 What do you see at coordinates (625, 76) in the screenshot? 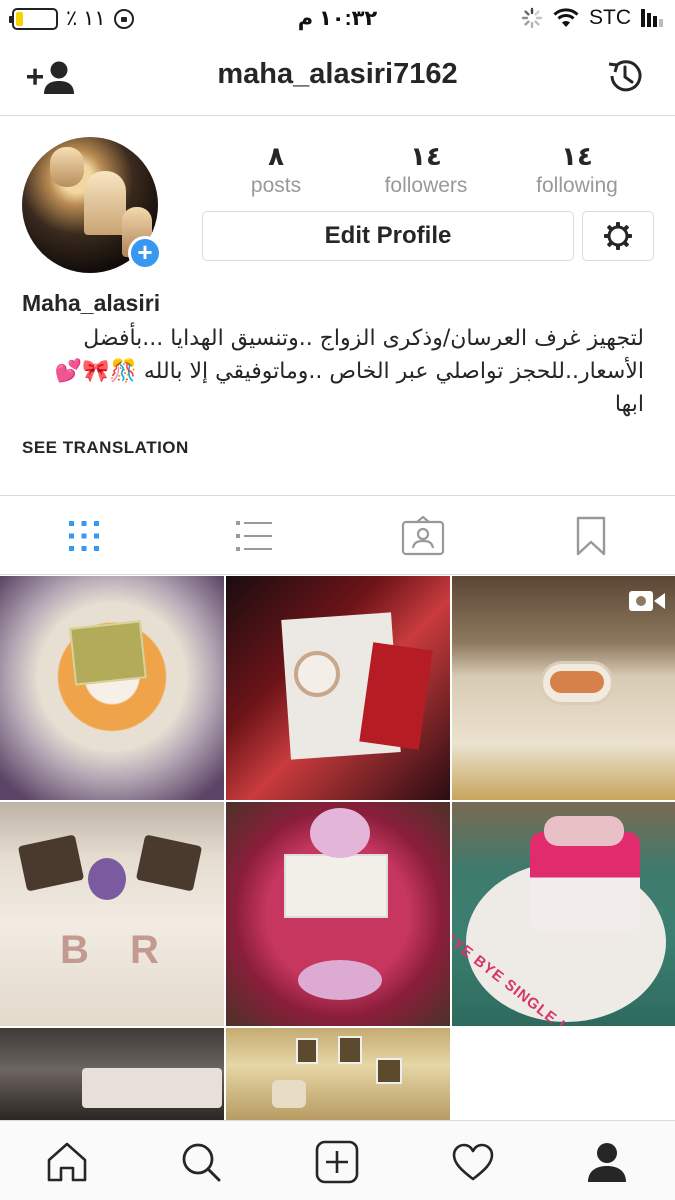
I see `history-icon` at bounding box center [625, 76].